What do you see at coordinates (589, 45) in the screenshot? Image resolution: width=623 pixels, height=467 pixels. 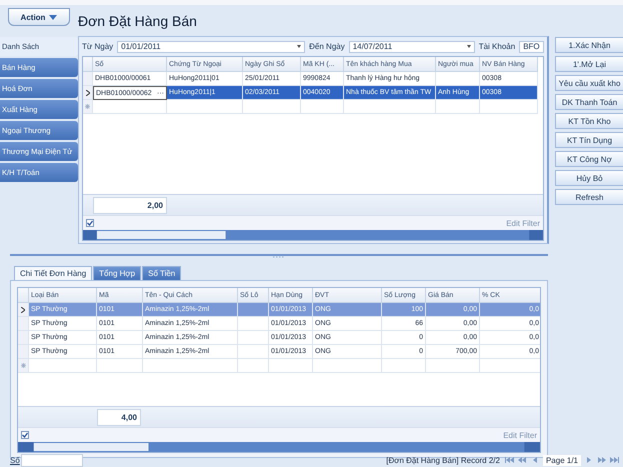 I see `action-button: 1.Xác Nhận` at bounding box center [589, 45].